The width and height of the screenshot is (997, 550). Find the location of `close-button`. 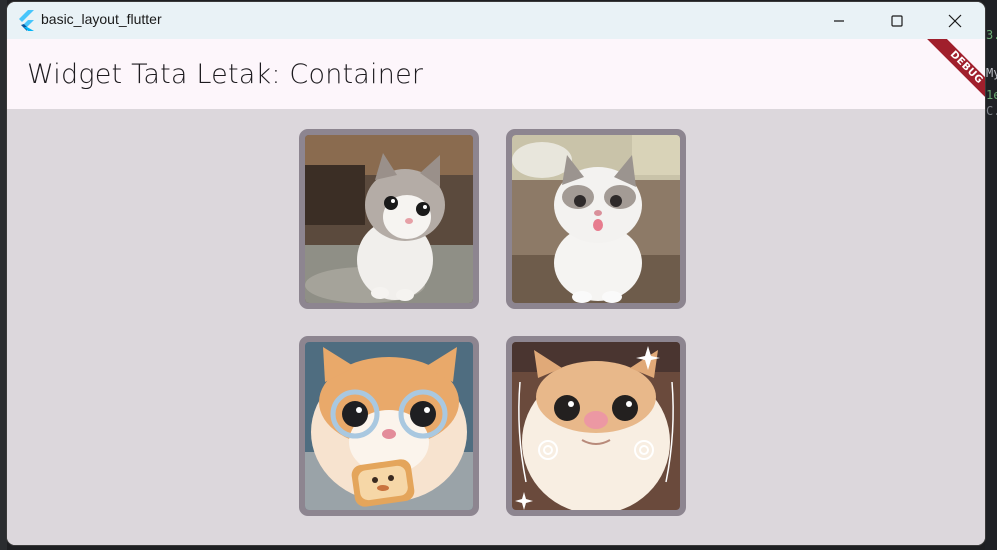

close-button is located at coordinates (955, 20).